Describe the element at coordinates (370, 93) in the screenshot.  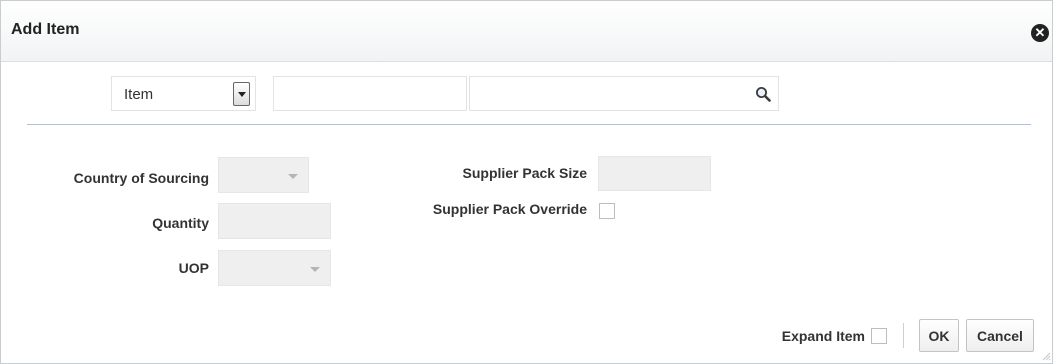
I see `item-input` at that location.